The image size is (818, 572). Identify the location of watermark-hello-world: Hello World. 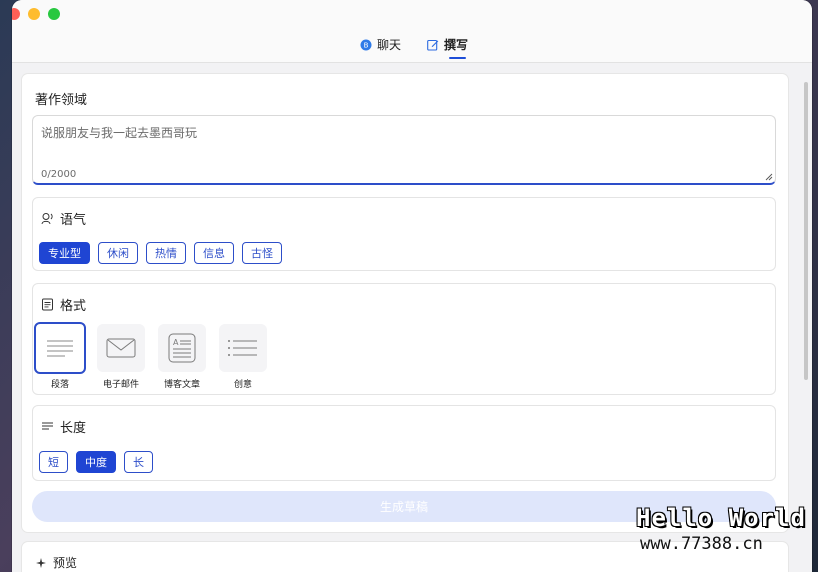
(721, 518).